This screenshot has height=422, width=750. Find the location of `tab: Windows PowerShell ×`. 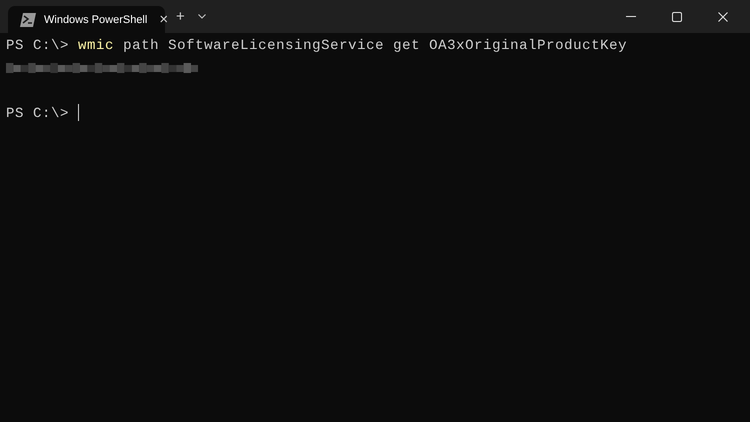

tab: Windows PowerShell × is located at coordinates (86, 19).